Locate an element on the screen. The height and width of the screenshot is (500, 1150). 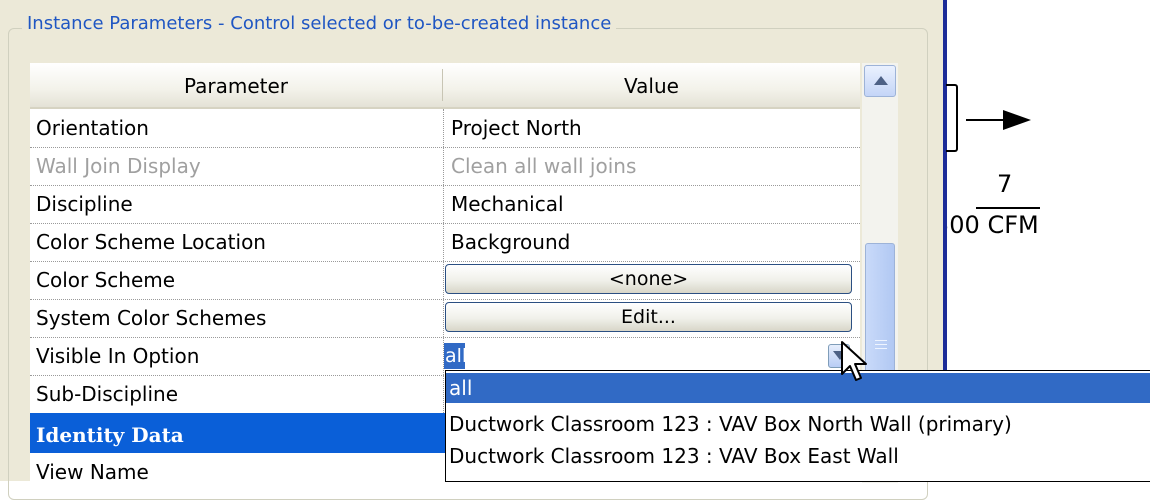
param-label: Wall Join Display is located at coordinates (118, 166).